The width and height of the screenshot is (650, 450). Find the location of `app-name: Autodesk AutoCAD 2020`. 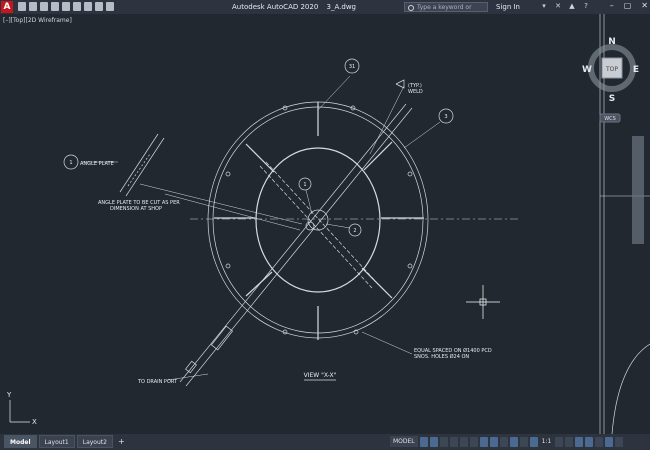

app-name: Autodesk AutoCAD 2020 is located at coordinates (275, 7).